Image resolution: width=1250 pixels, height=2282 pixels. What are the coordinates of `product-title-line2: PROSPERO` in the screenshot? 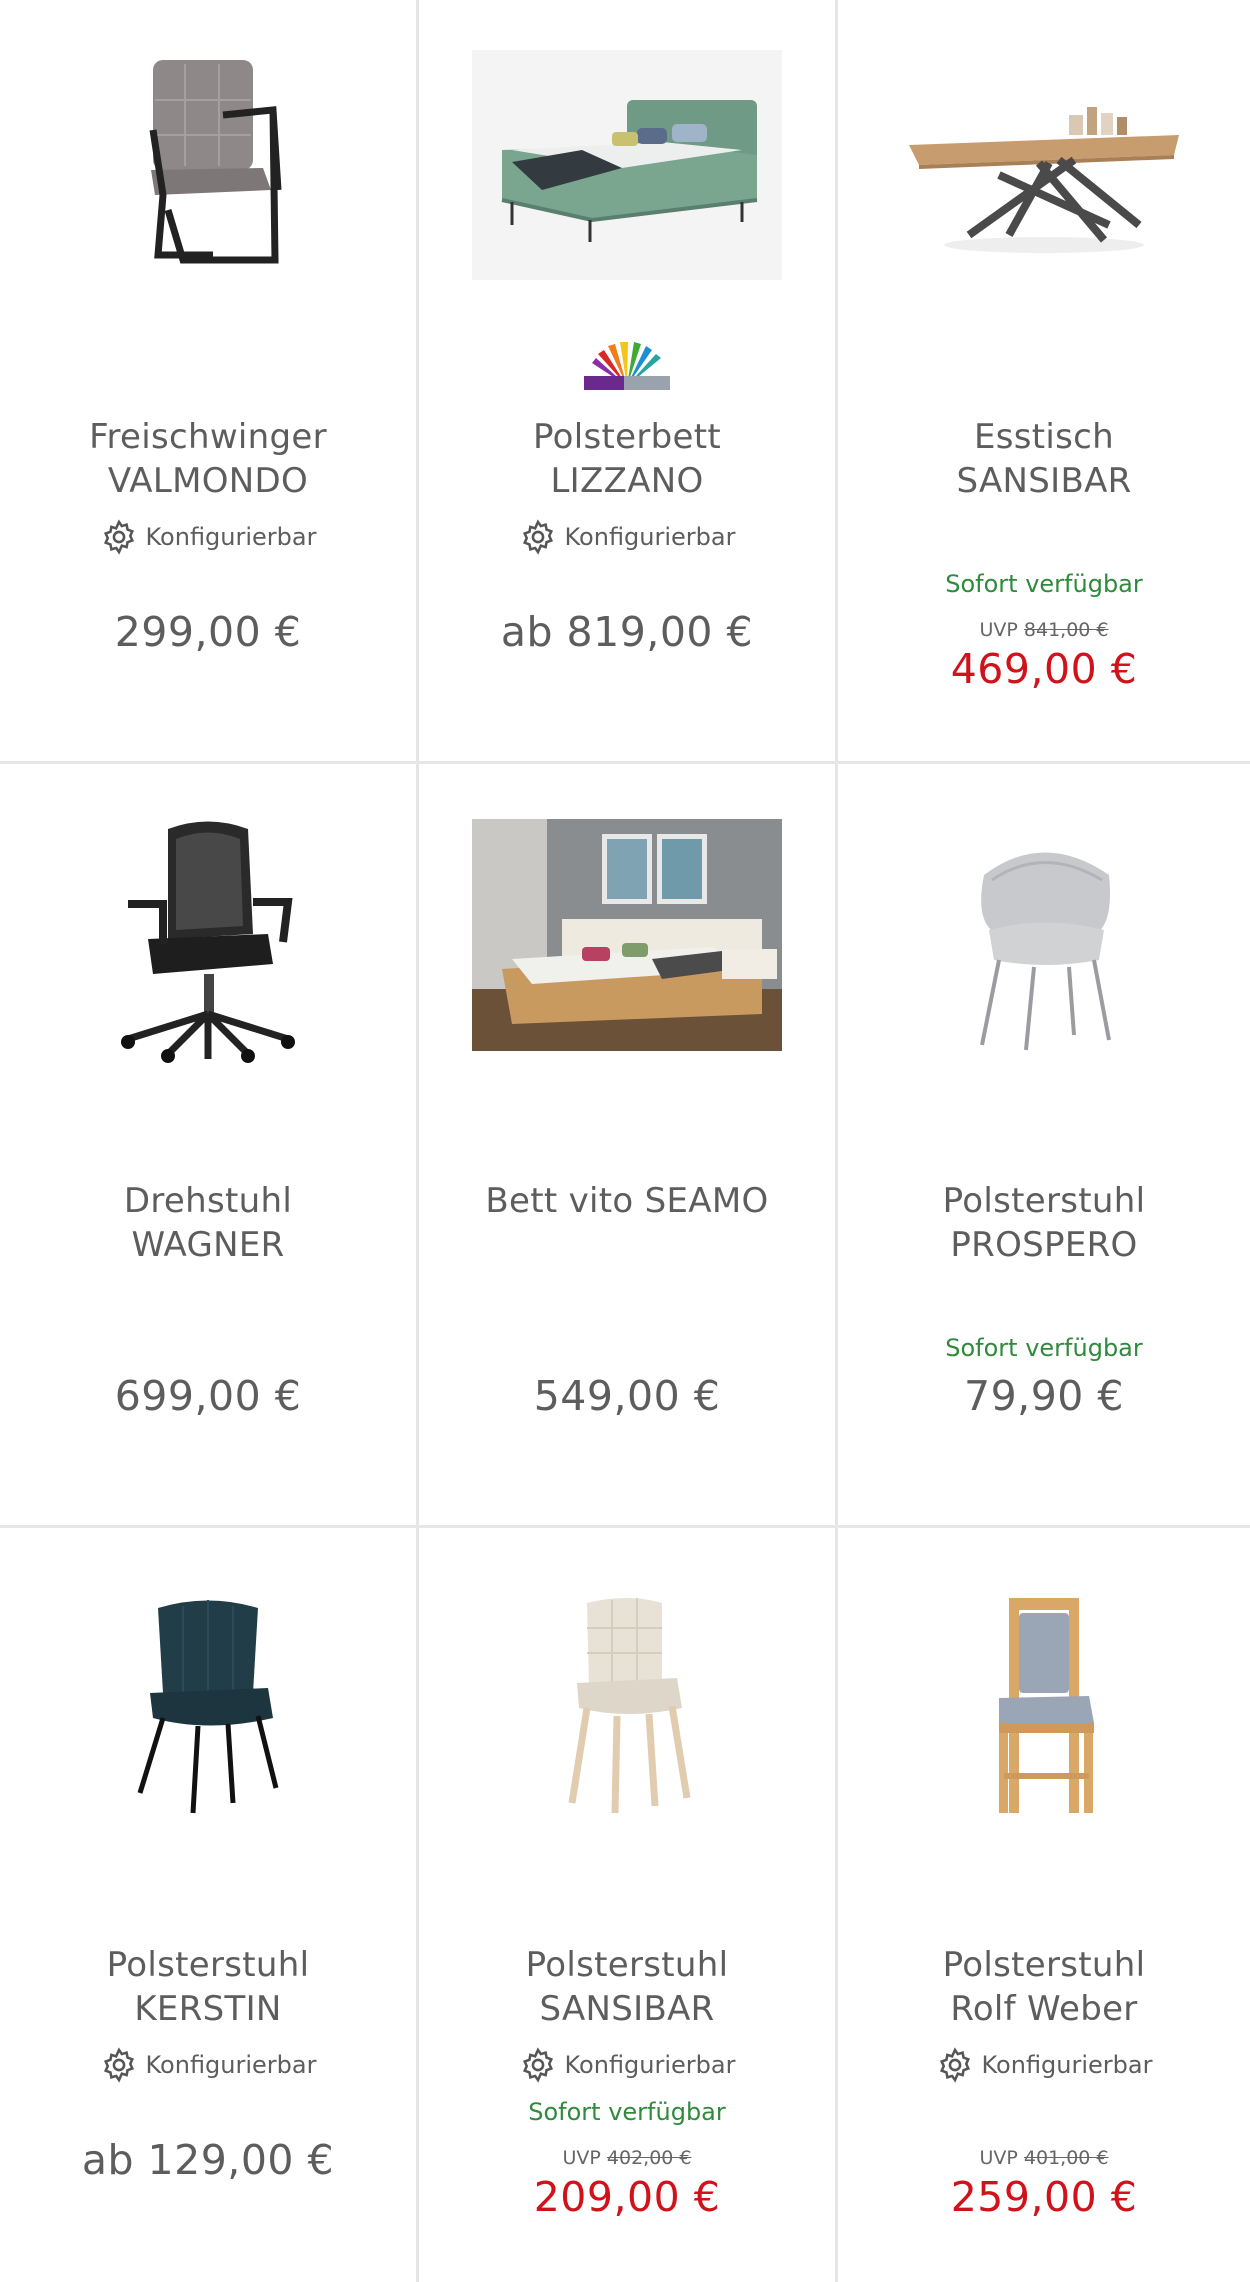 It's located at (1044, 1245).